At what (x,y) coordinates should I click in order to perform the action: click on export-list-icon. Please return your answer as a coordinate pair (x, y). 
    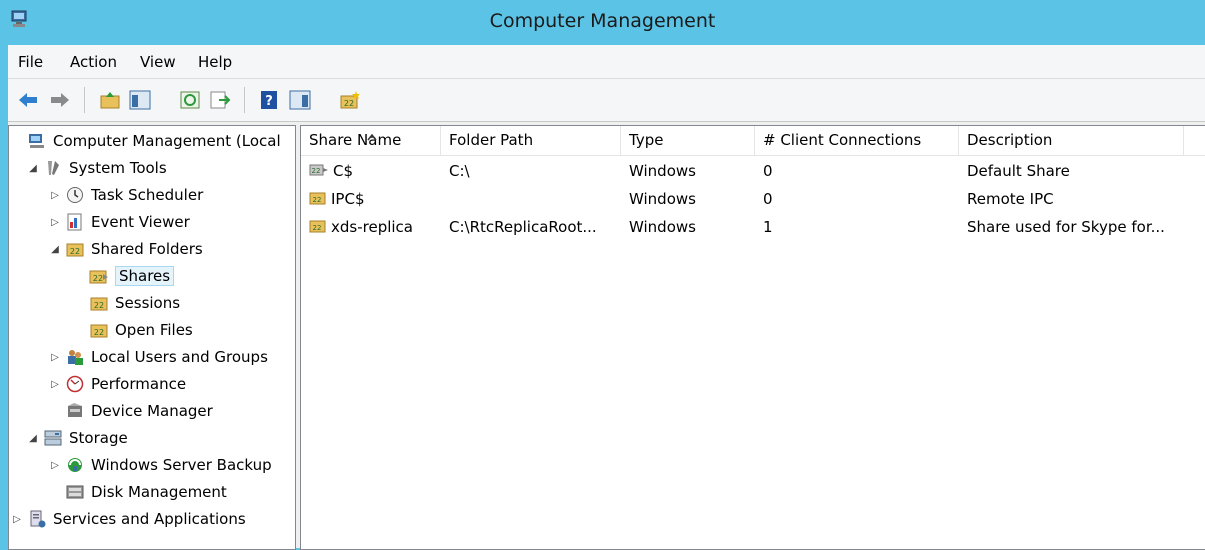
    Looking at the image, I should click on (220, 100).